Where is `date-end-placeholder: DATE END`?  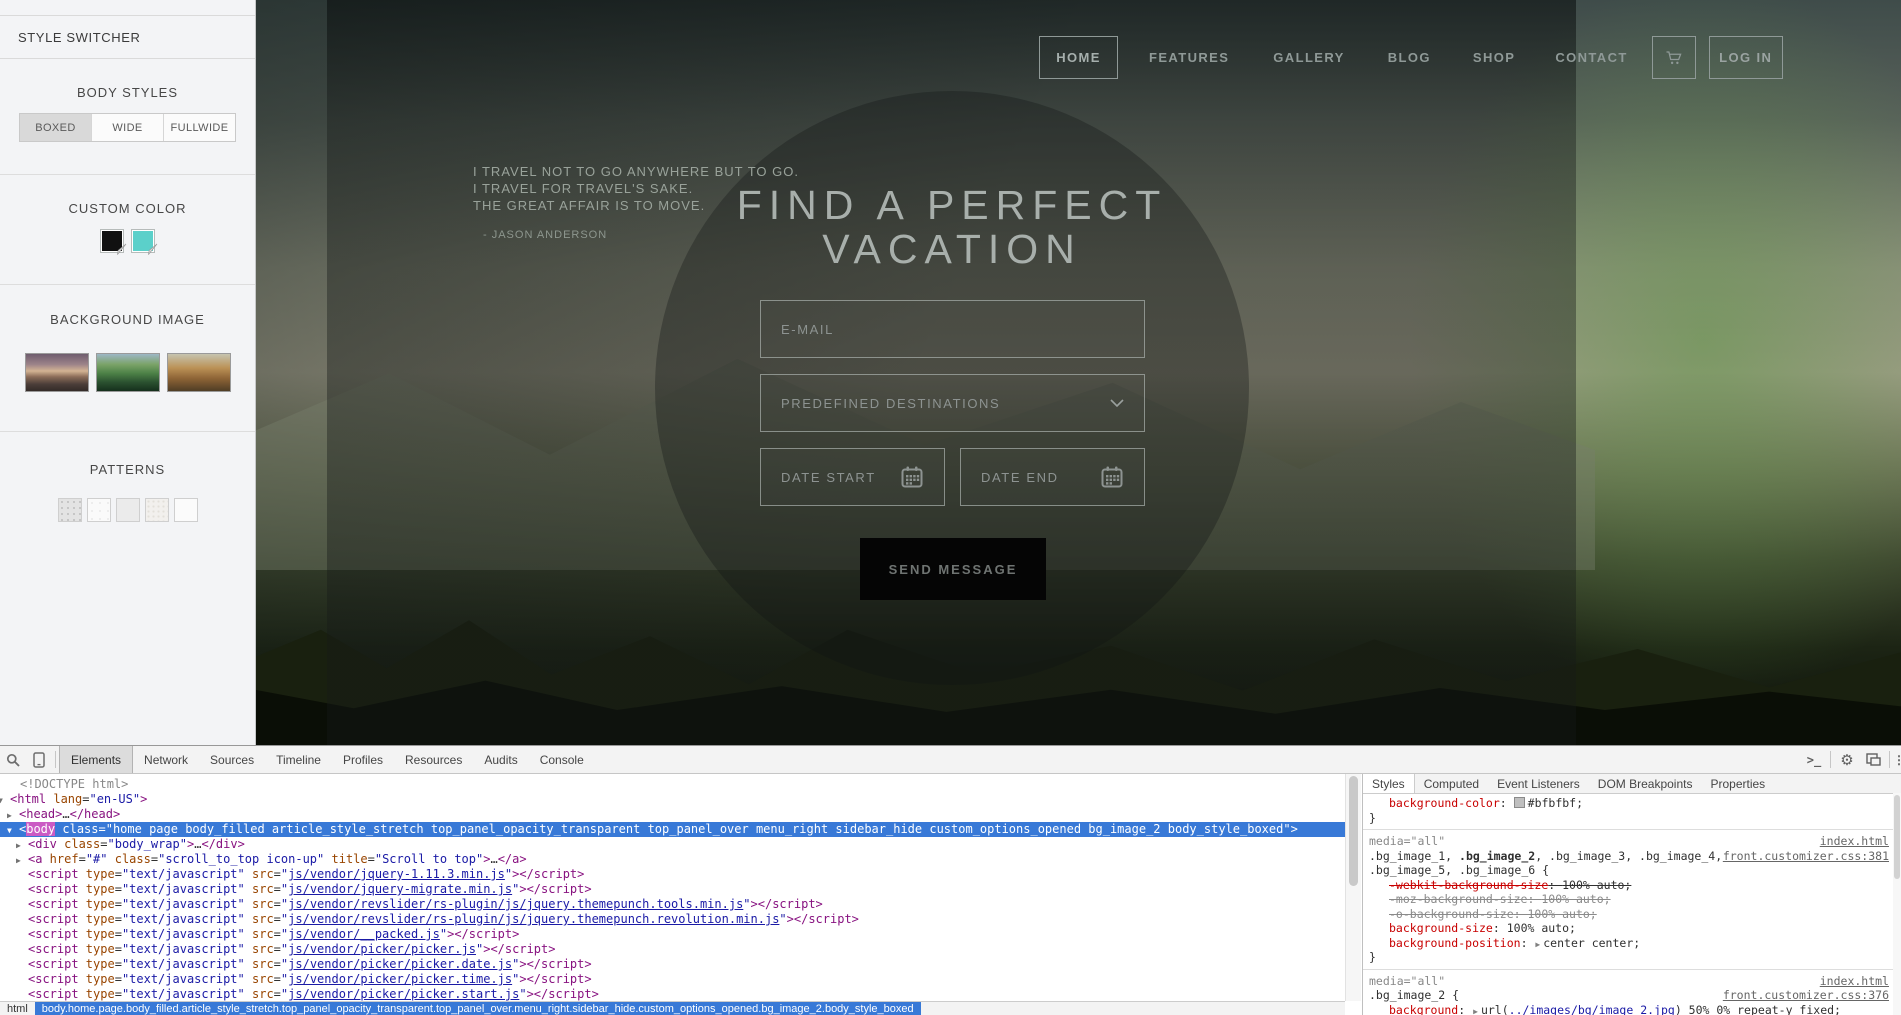 date-end-placeholder: DATE END is located at coordinates (1020, 477).